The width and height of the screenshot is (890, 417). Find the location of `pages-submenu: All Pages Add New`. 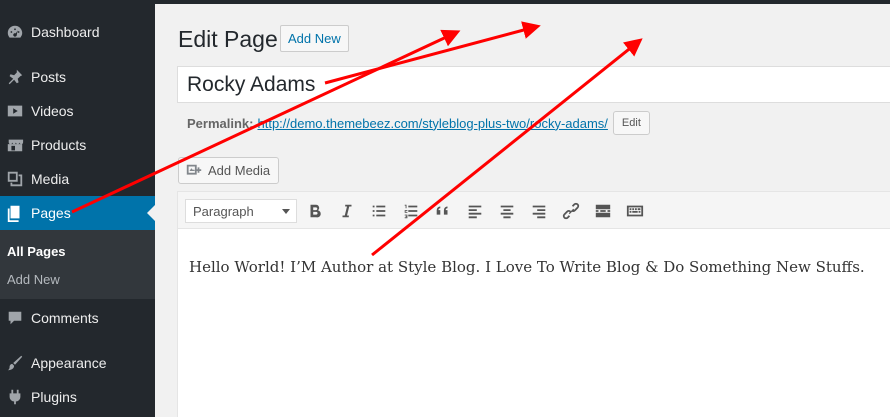

pages-submenu: All Pages Add New is located at coordinates (77, 264).